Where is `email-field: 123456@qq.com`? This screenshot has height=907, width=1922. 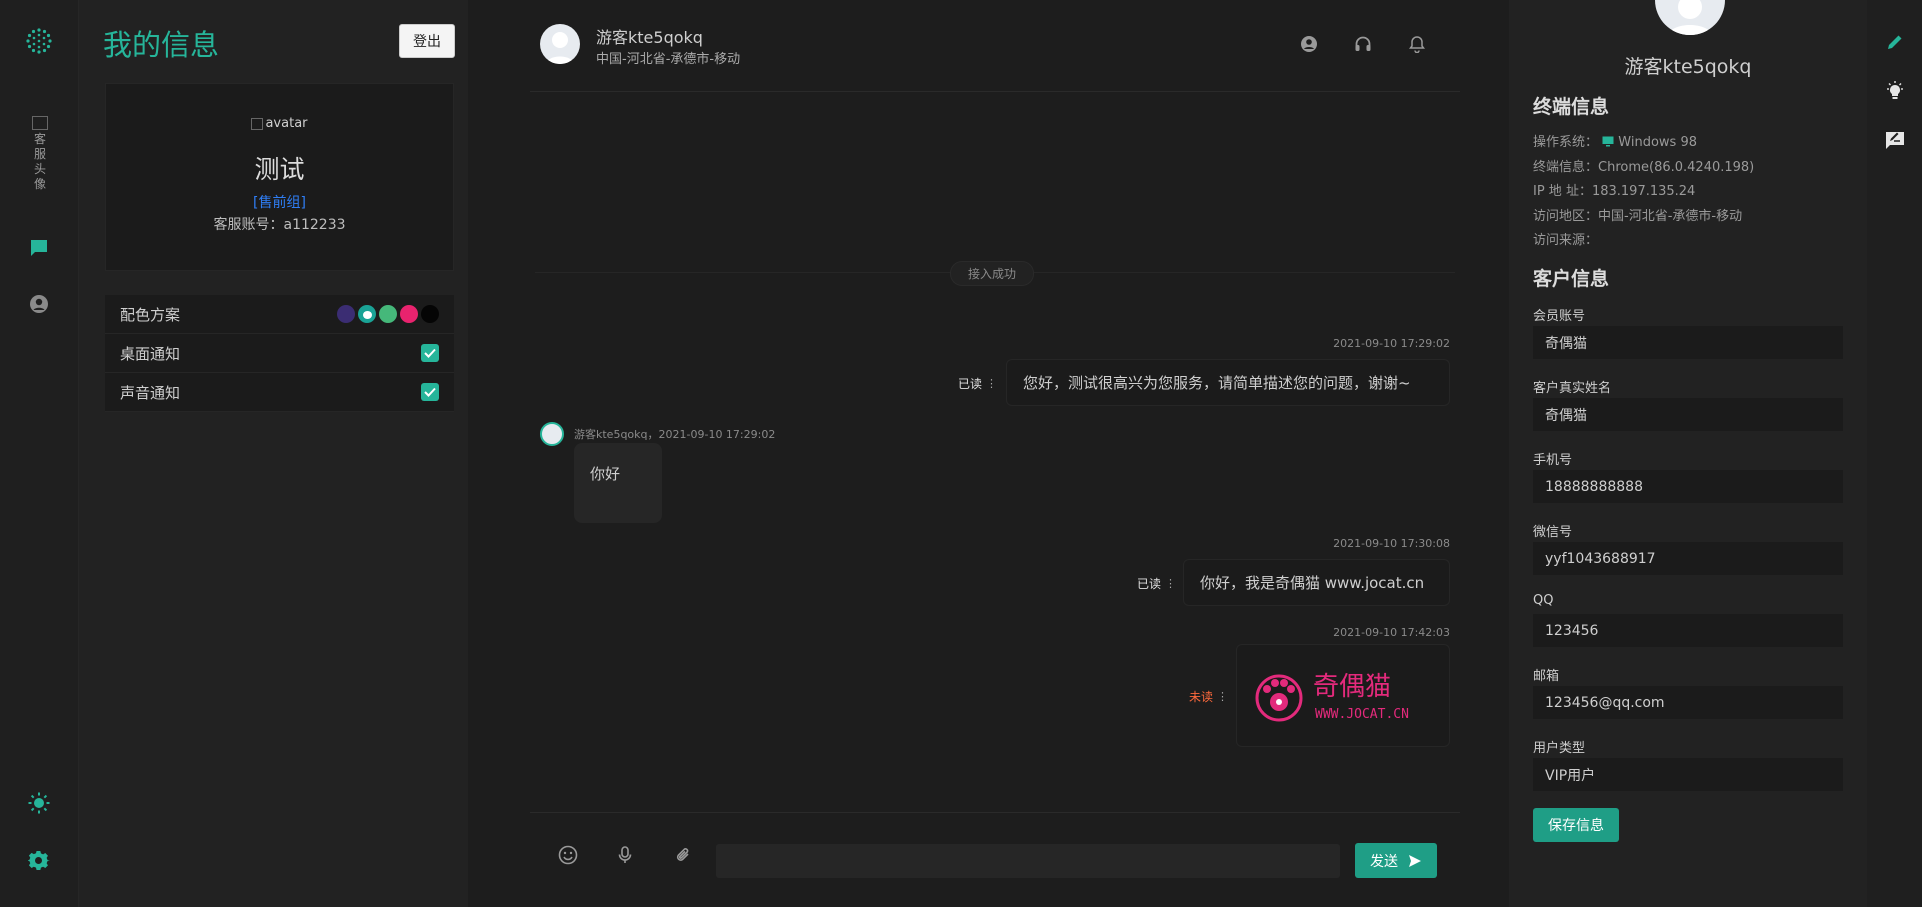 email-field: 123456@qq.com is located at coordinates (1688, 702).